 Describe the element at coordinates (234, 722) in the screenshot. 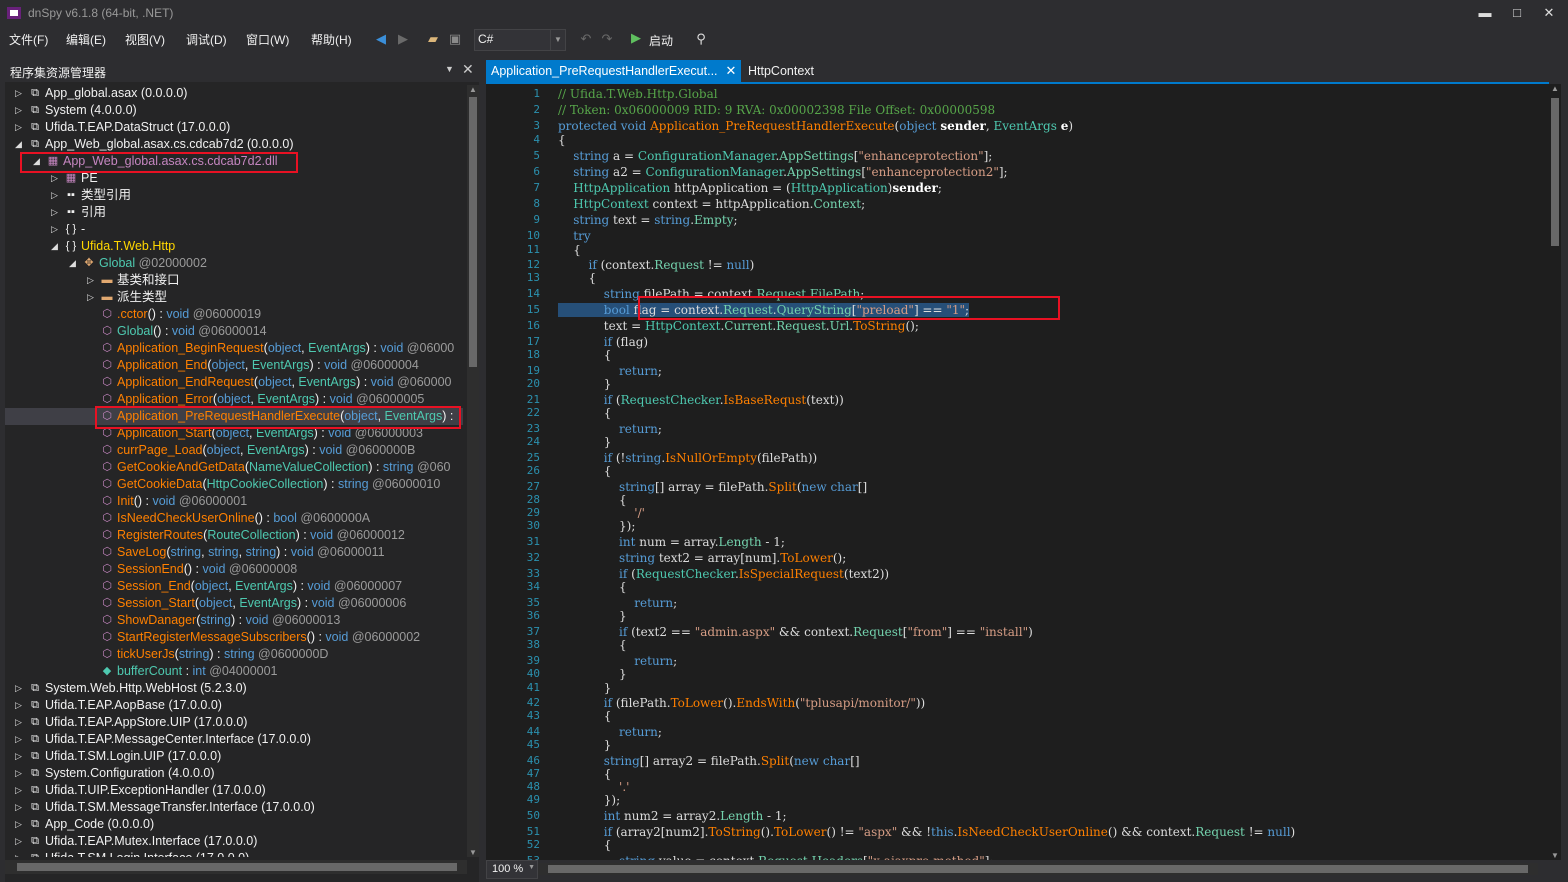

I see `tree-node: ▷ ⧉ Ufida.T.EAP.AppStore.UIP (17.0.0.0)` at that location.